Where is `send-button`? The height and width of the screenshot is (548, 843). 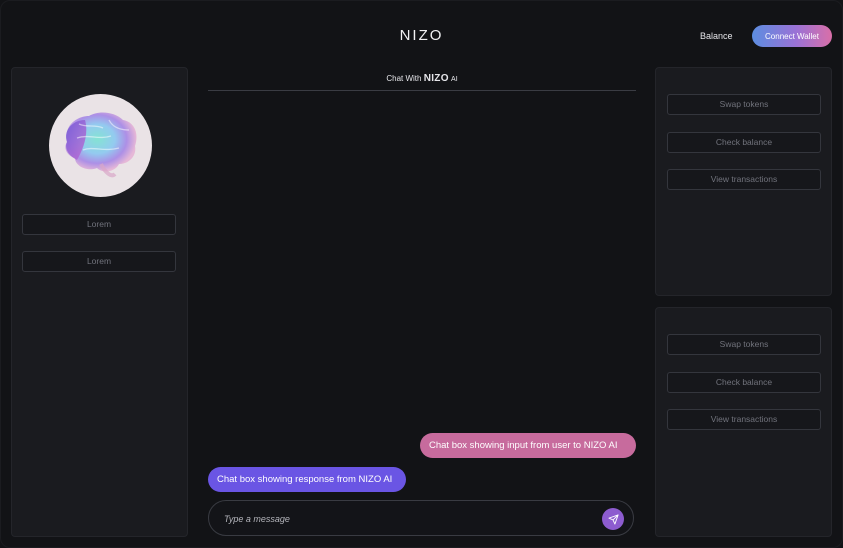 send-button is located at coordinates (613, 519).